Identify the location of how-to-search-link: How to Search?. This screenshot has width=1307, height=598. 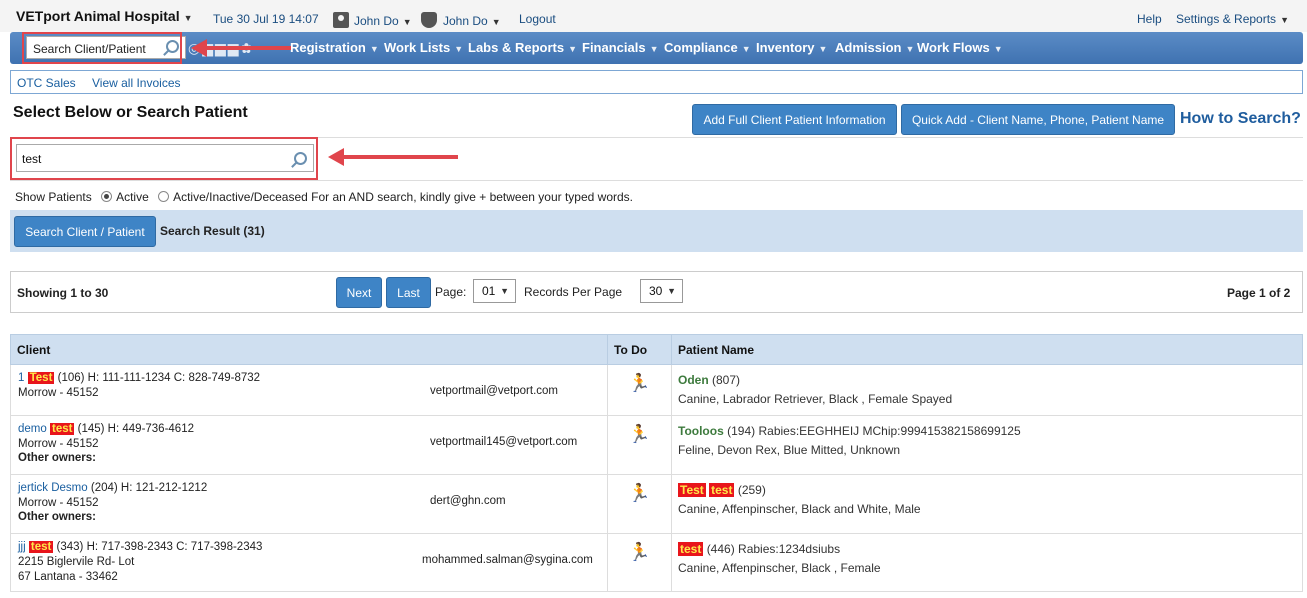
(1240, 119).